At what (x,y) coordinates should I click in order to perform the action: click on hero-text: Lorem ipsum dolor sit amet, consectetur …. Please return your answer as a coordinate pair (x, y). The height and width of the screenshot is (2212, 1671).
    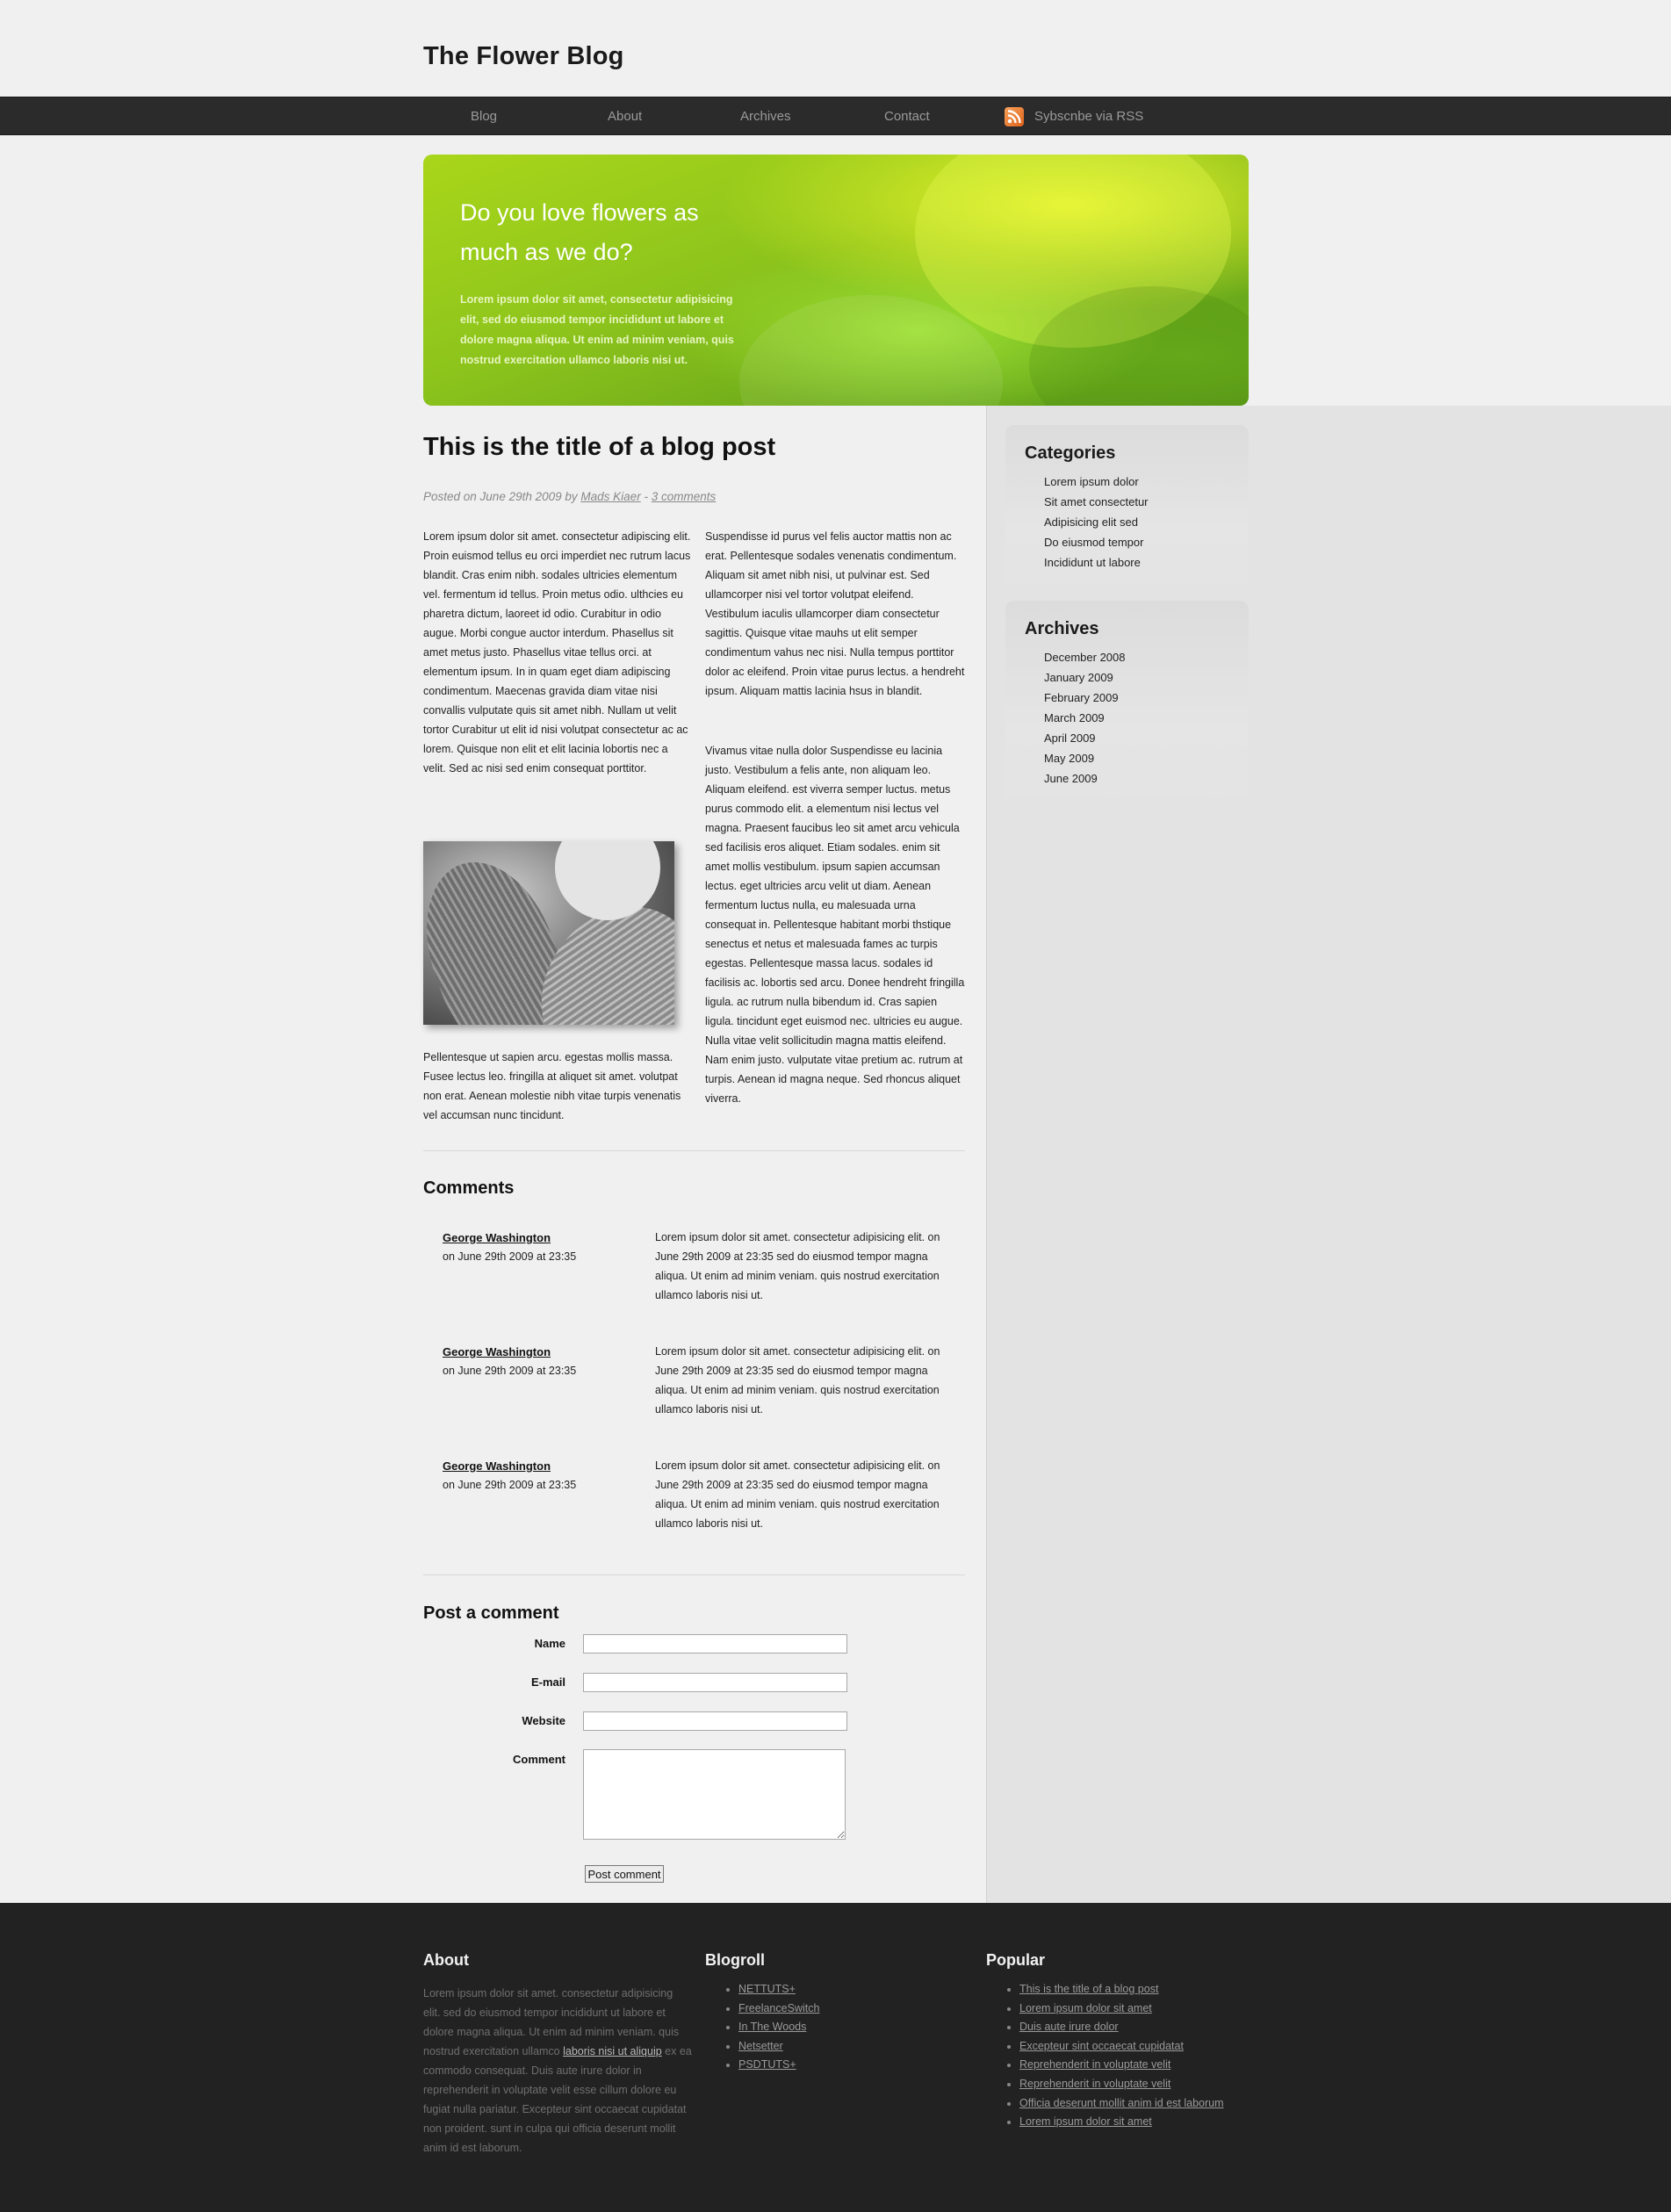
    Looking at the image, I should click on (597, 329).